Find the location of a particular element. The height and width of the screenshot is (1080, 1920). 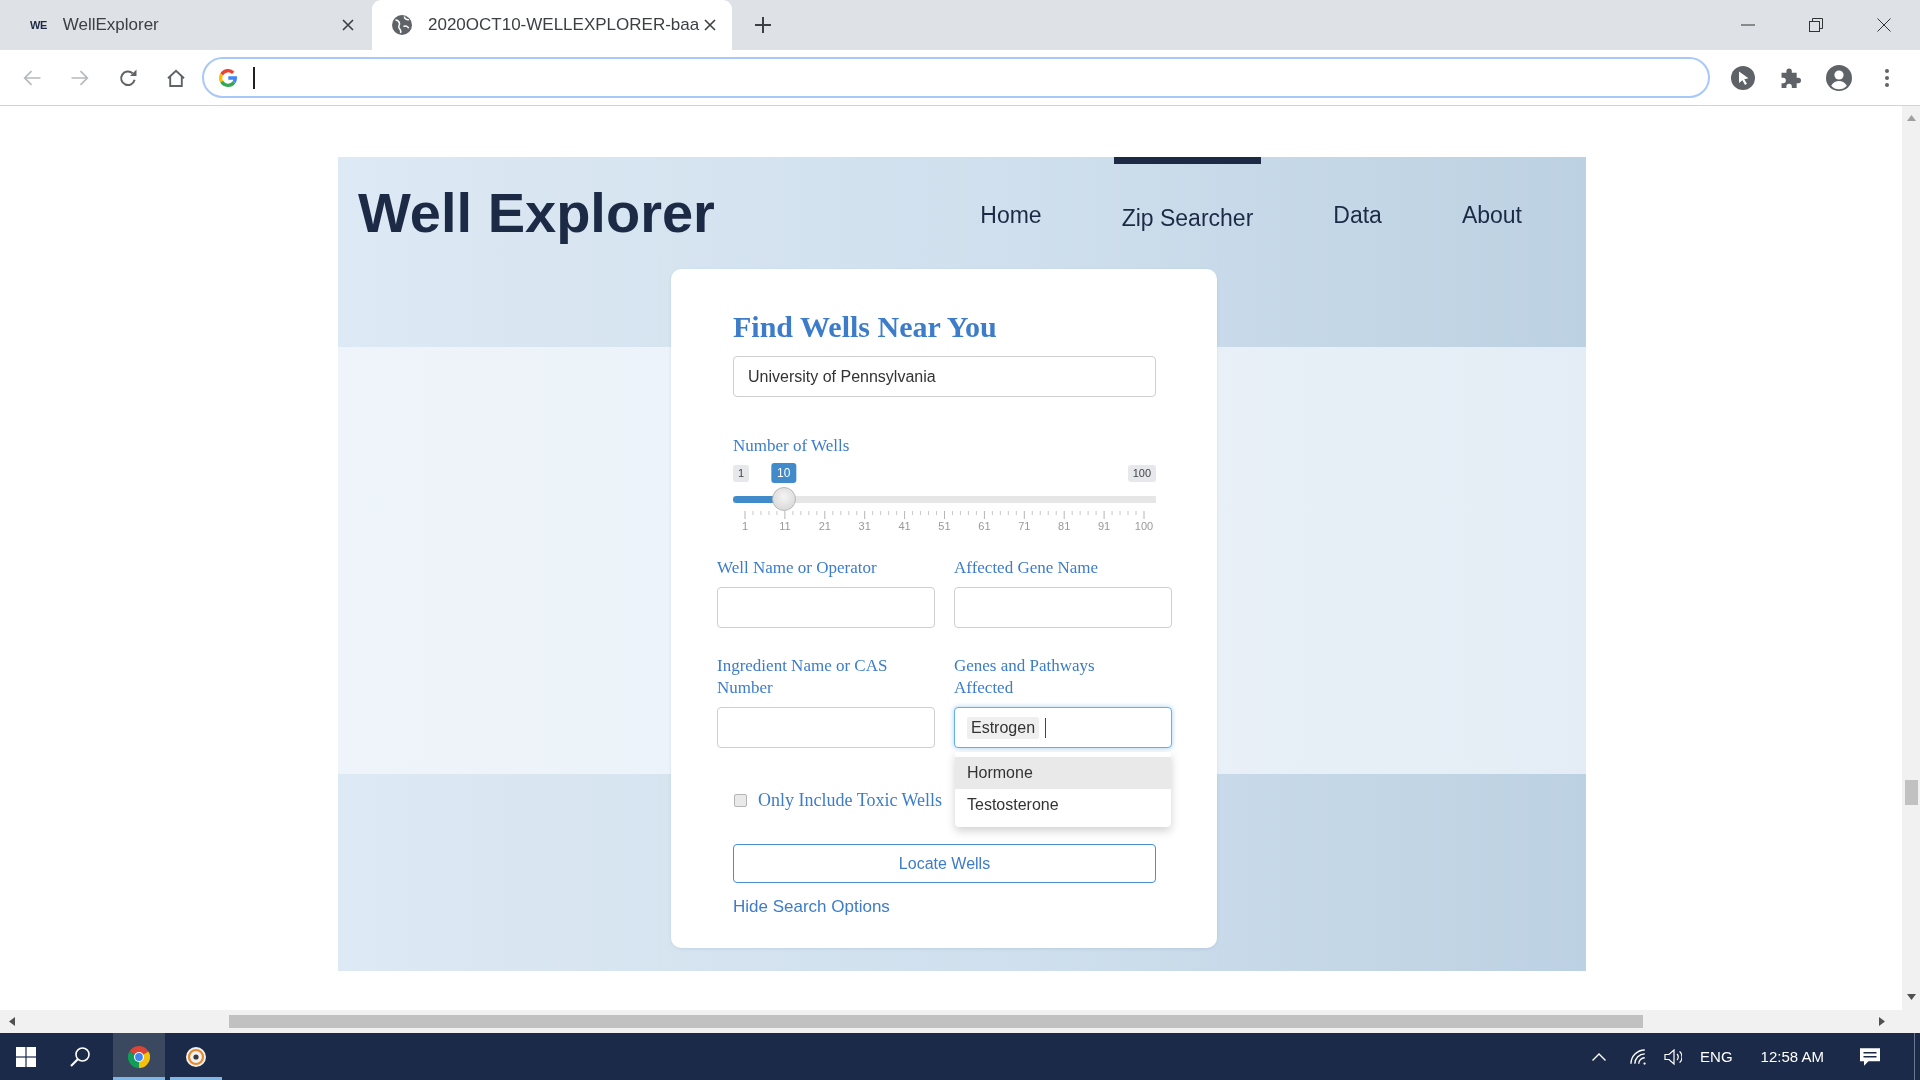

browser-tab: 2020OCT10-WELLEXPLORER-baa is located at coordinates (552, 25).